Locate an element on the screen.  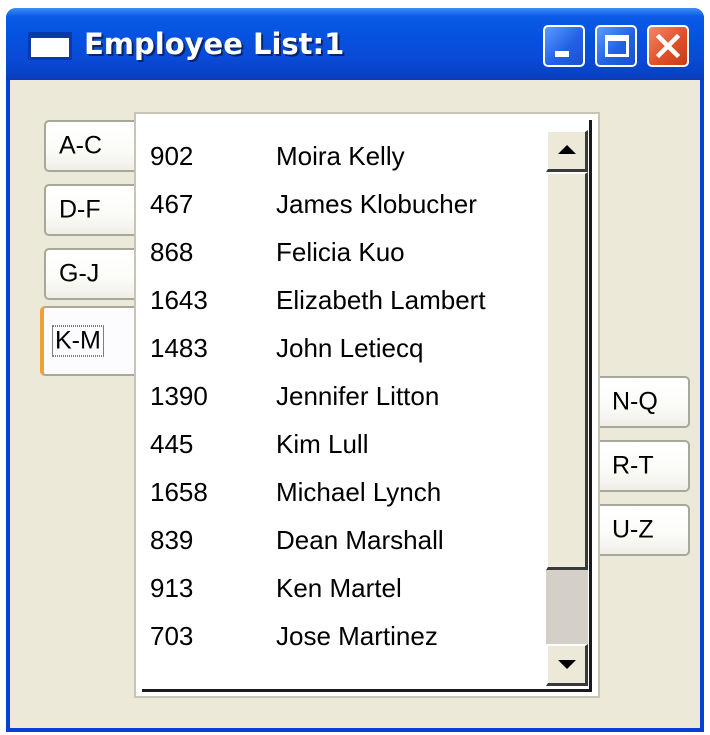
employee-name: James Klobucher is located at coordinates (376, 204).